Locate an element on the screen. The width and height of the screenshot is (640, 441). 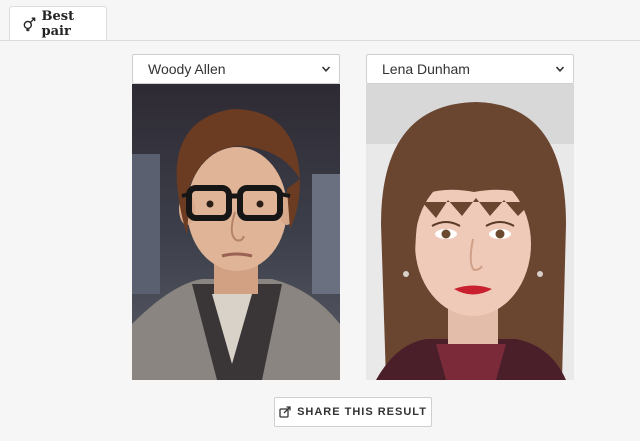
tab-bar: Best pair is located at coordinates (320, 20).